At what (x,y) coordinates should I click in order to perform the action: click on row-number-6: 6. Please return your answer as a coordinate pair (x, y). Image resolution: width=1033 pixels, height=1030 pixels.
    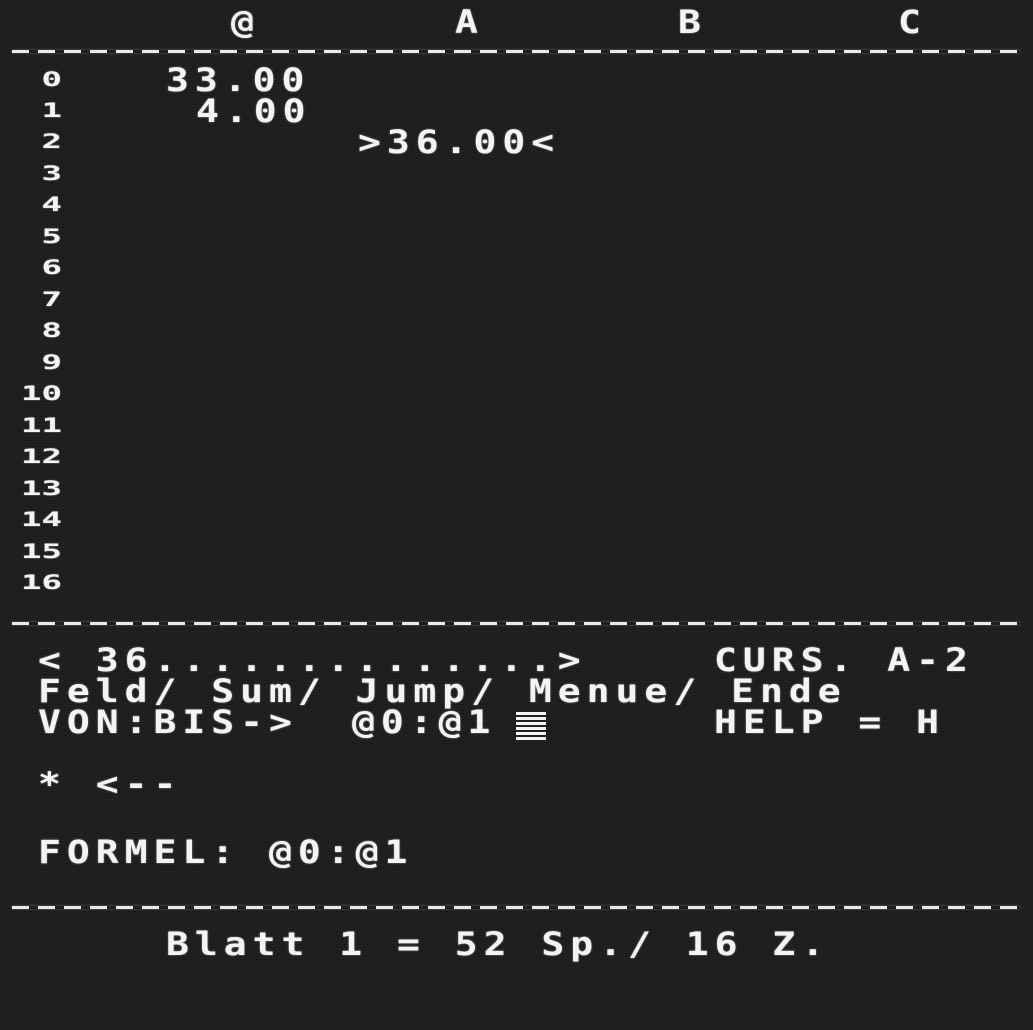
    Looking at the image, I should click on (34, 268).